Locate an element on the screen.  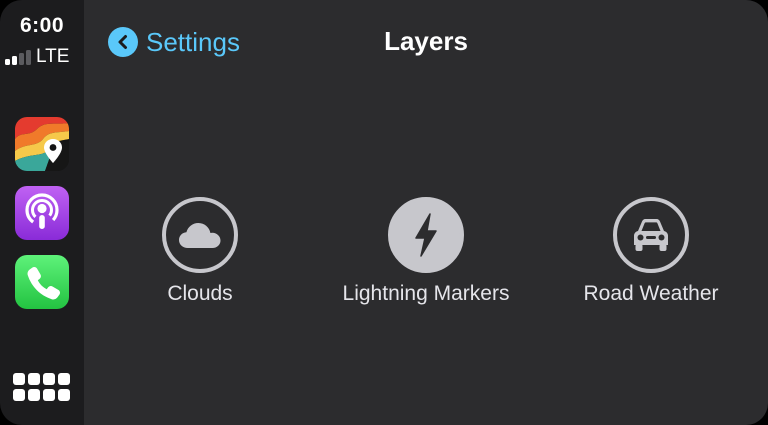
layer-icon-circle-selected is located at coordinates (426, 235).